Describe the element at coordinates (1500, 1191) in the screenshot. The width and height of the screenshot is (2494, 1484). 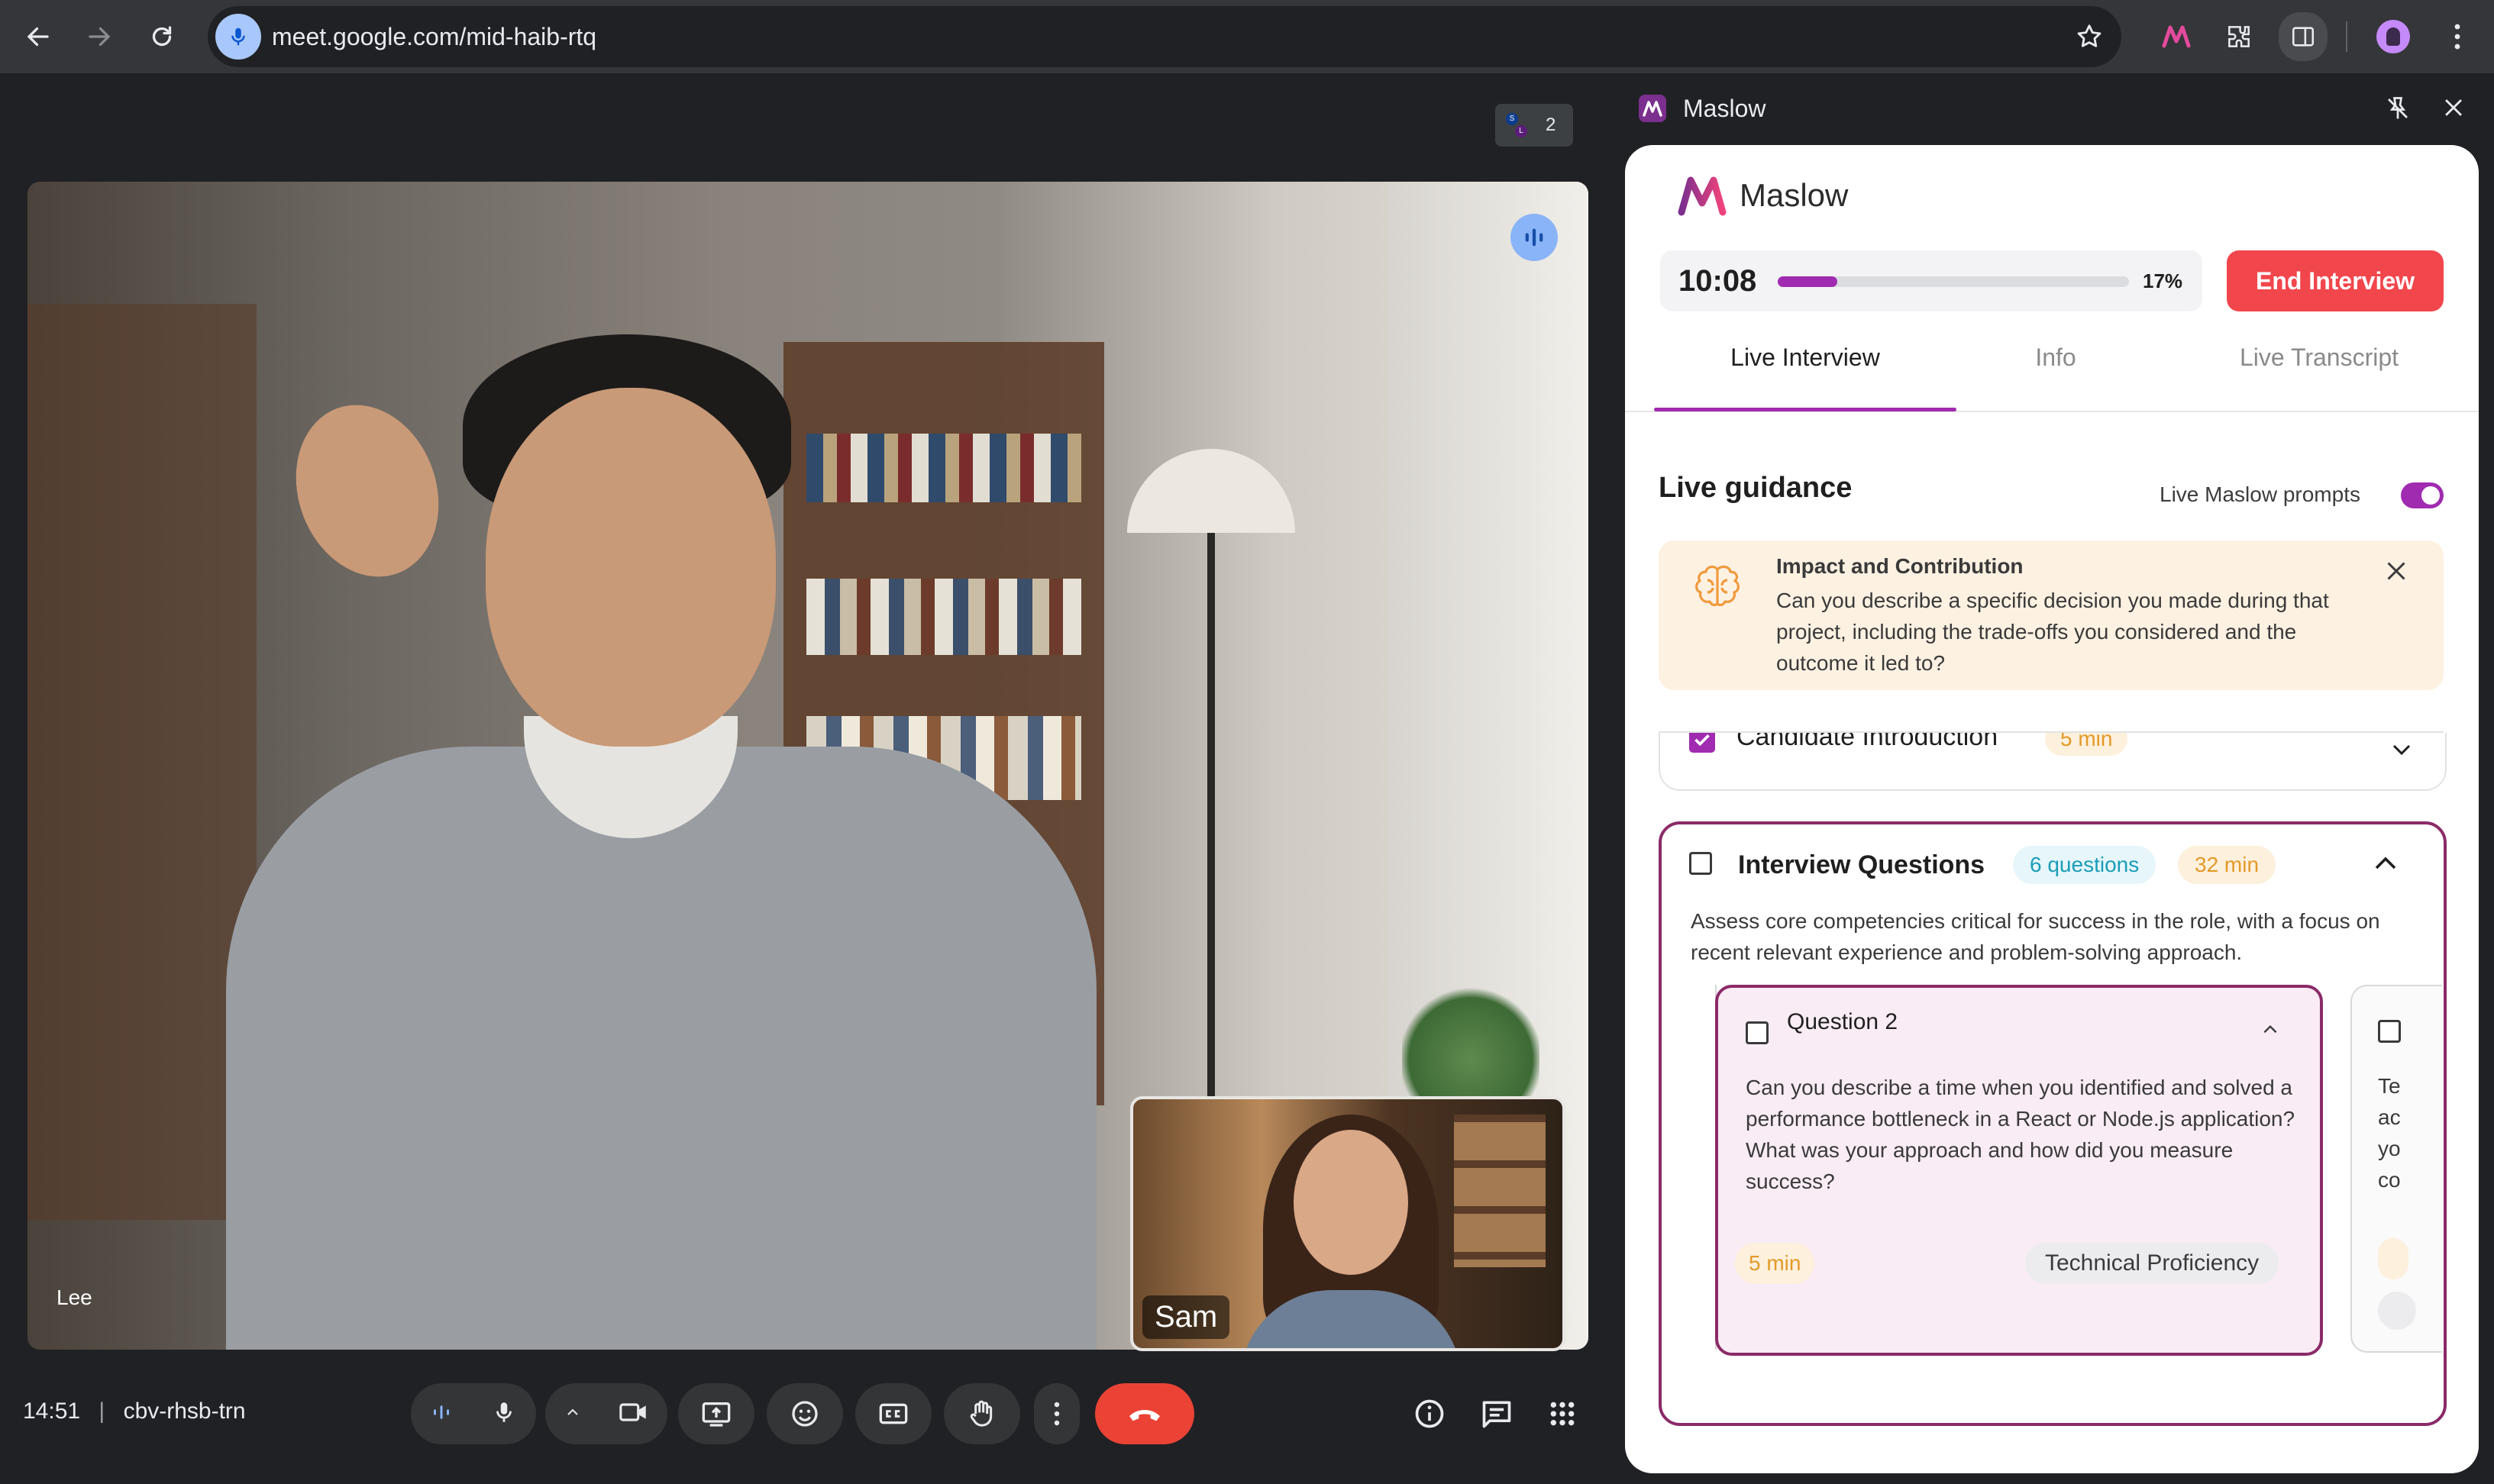
I see `pip-shelf` at that location.